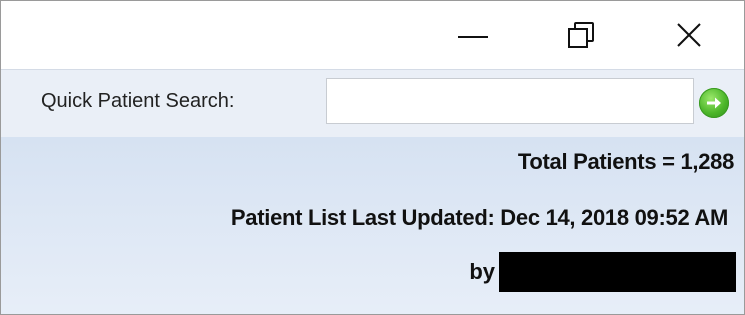  I want to click on total-patients-text: Total Patients = 1,288, so click(625, 161).